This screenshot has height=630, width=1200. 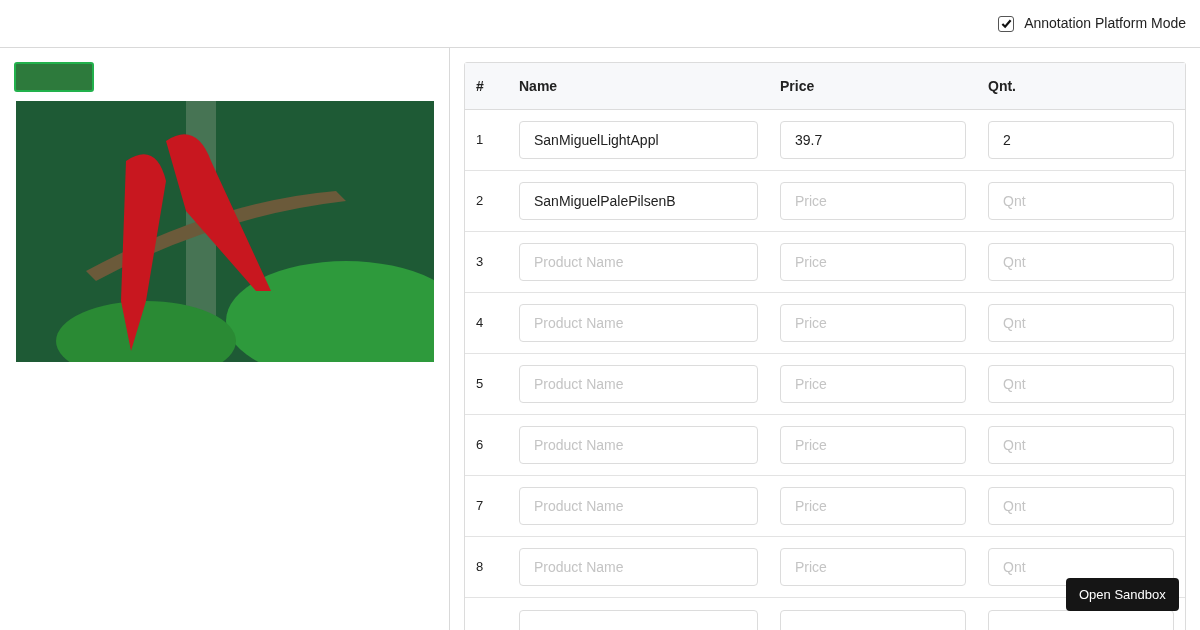 What do you see at coordinates (1105, 23) in the screenshot?
I see `checkbox-label: Annotation Platform Mode` at bounding box center [1105, 23].